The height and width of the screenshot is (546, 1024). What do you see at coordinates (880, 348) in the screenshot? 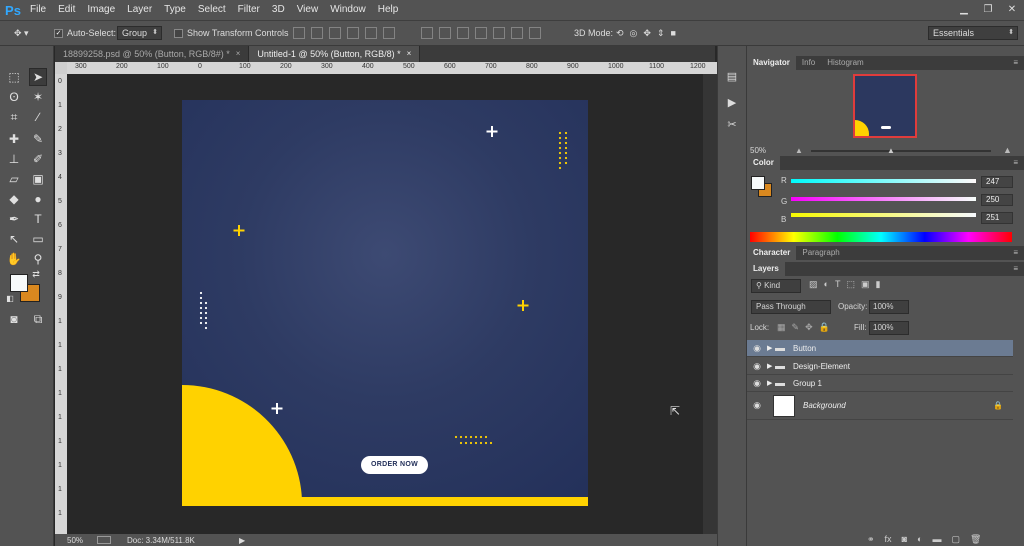
I see `layer-row-button: ◉ ▶ ▬ Button` at bounding box center [880, 348].